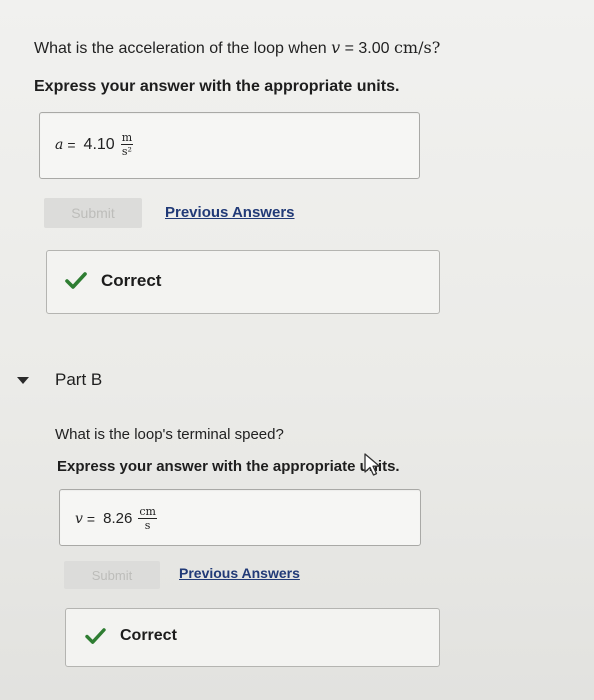 This screenshot has height=700, width=594. What do you see at coordinates (127, 138) in the screenshot?
I see `partA-unit-numerator: m` at bounding box center [127, 138].